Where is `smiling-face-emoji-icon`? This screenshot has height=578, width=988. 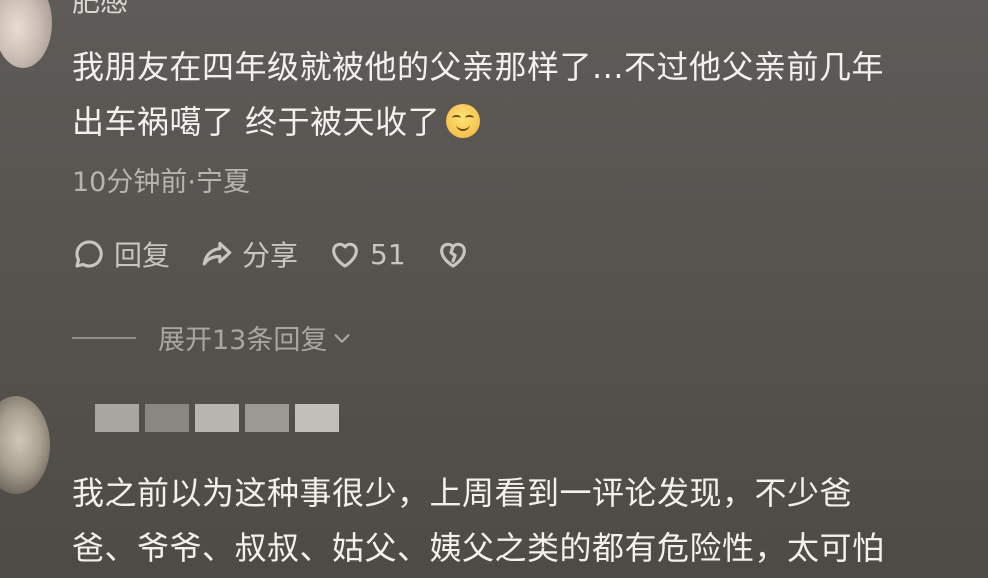
smiling-face-emoji-icon is located at coordinates (463, 121).